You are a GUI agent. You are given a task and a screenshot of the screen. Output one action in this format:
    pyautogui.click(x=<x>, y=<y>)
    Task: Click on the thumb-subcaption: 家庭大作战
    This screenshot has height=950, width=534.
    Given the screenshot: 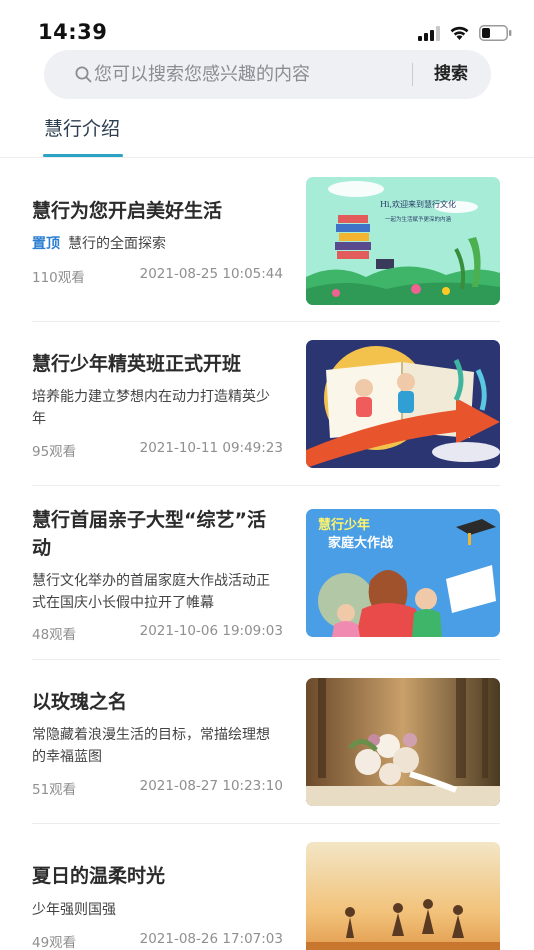 What is the action you would take?
    pyautogui.click(x=360, y=543)
    